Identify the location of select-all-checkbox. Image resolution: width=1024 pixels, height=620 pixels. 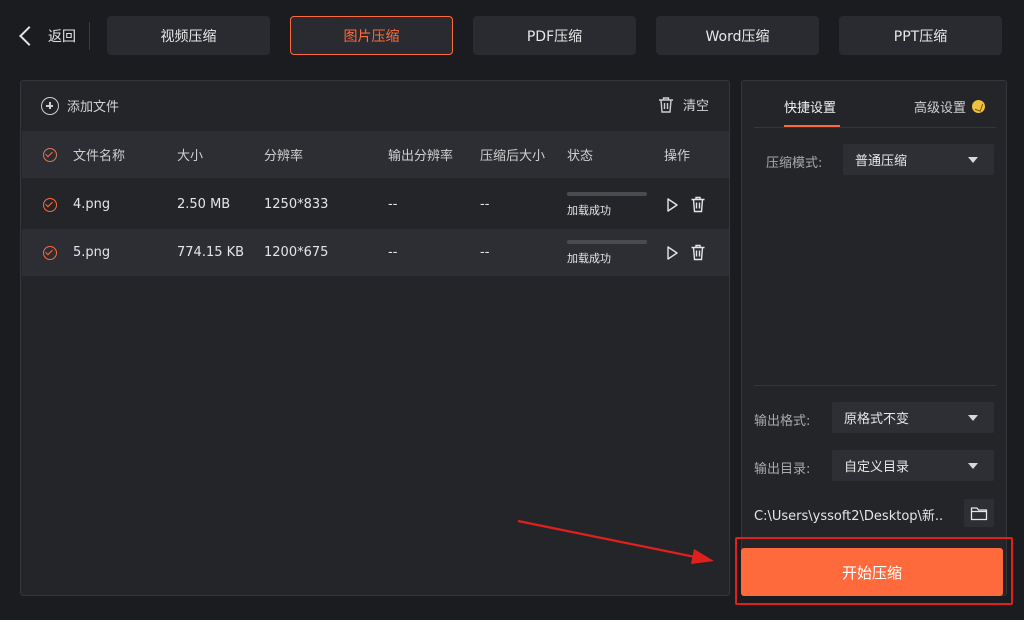
(50, 154).